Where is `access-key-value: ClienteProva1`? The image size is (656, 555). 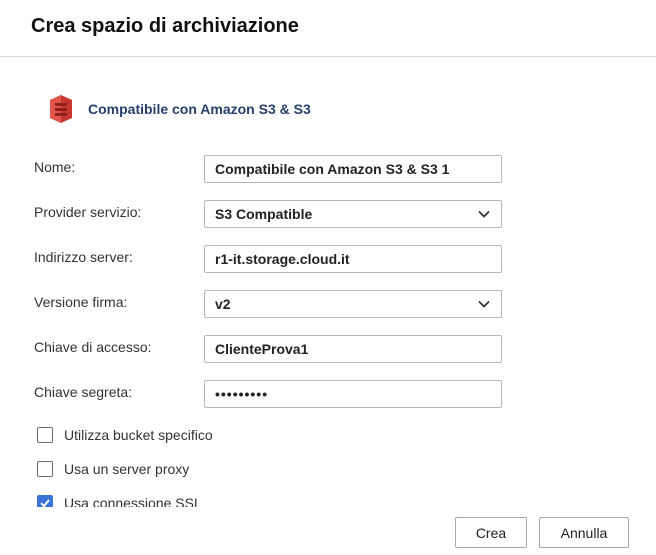
access-key-value: ClienteProva1 is located at coordinates (262, 349).